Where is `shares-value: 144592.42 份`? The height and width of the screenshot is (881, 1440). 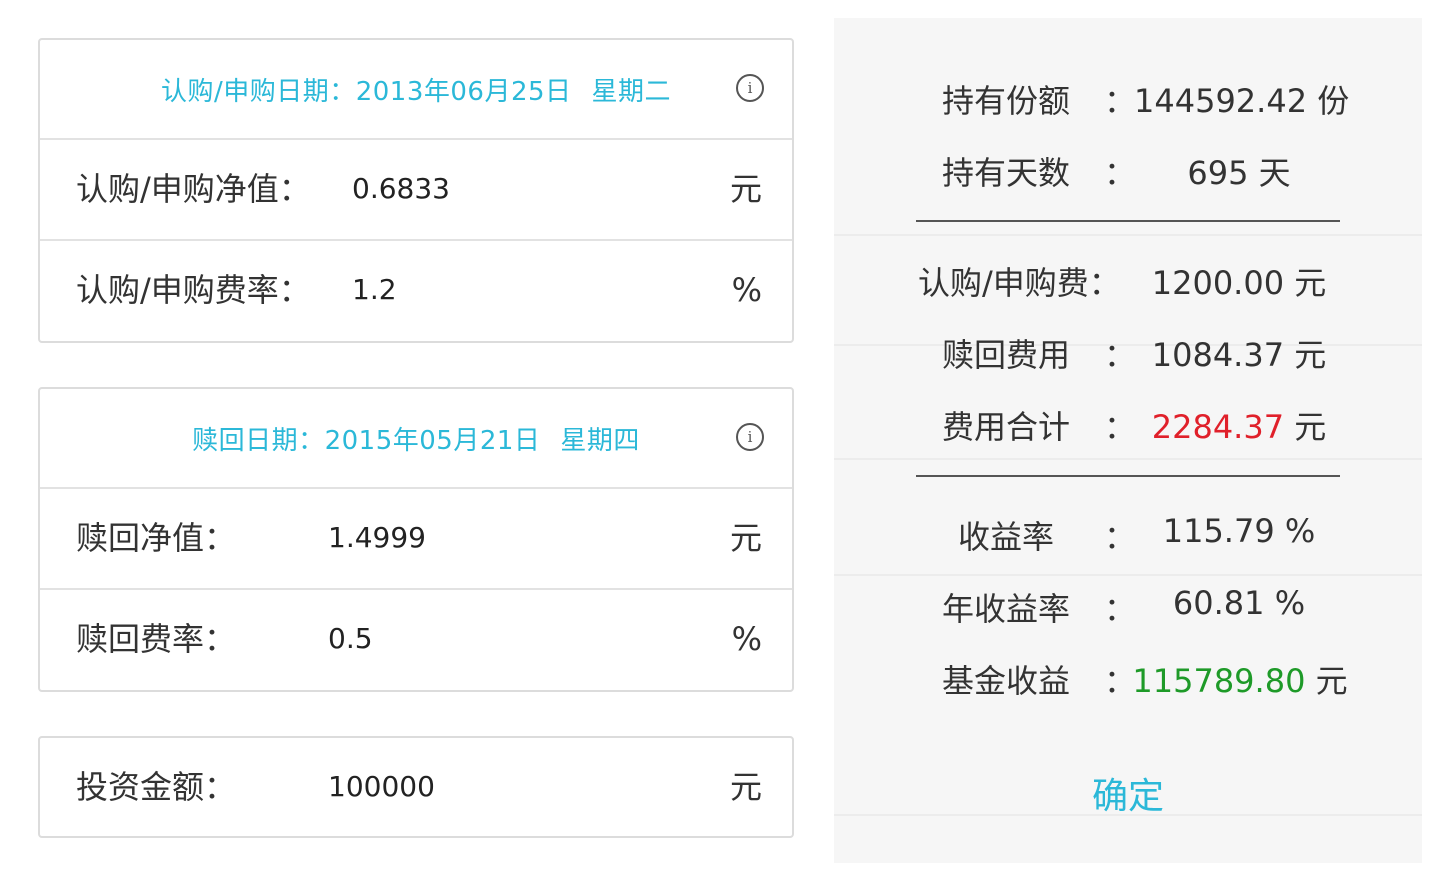 shares-value: 144592.42 份 is located at coordinates (1242, 101).